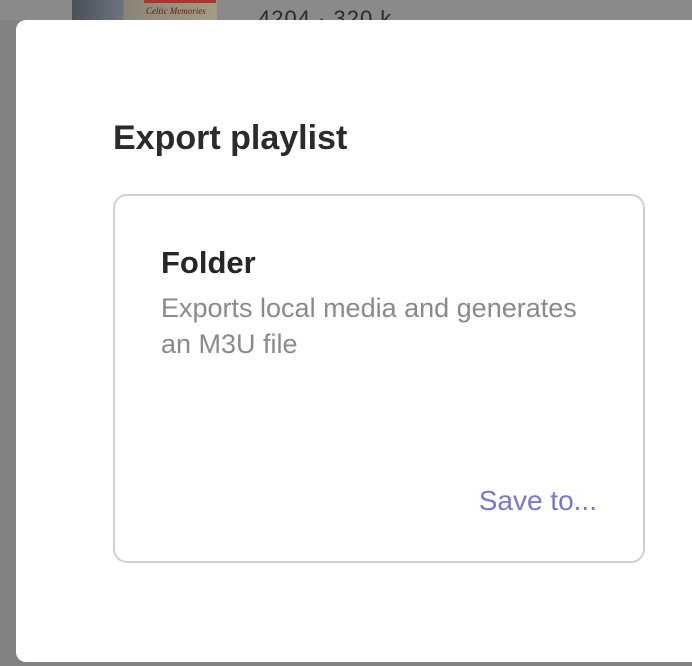 Image resolution: width=692 pixels, height=666 pixels. What do you see at coordinates (325, 13) in the screenshot?
I see `background-track-meta: 4204 · 320 k` at bounding box center [325, 13].